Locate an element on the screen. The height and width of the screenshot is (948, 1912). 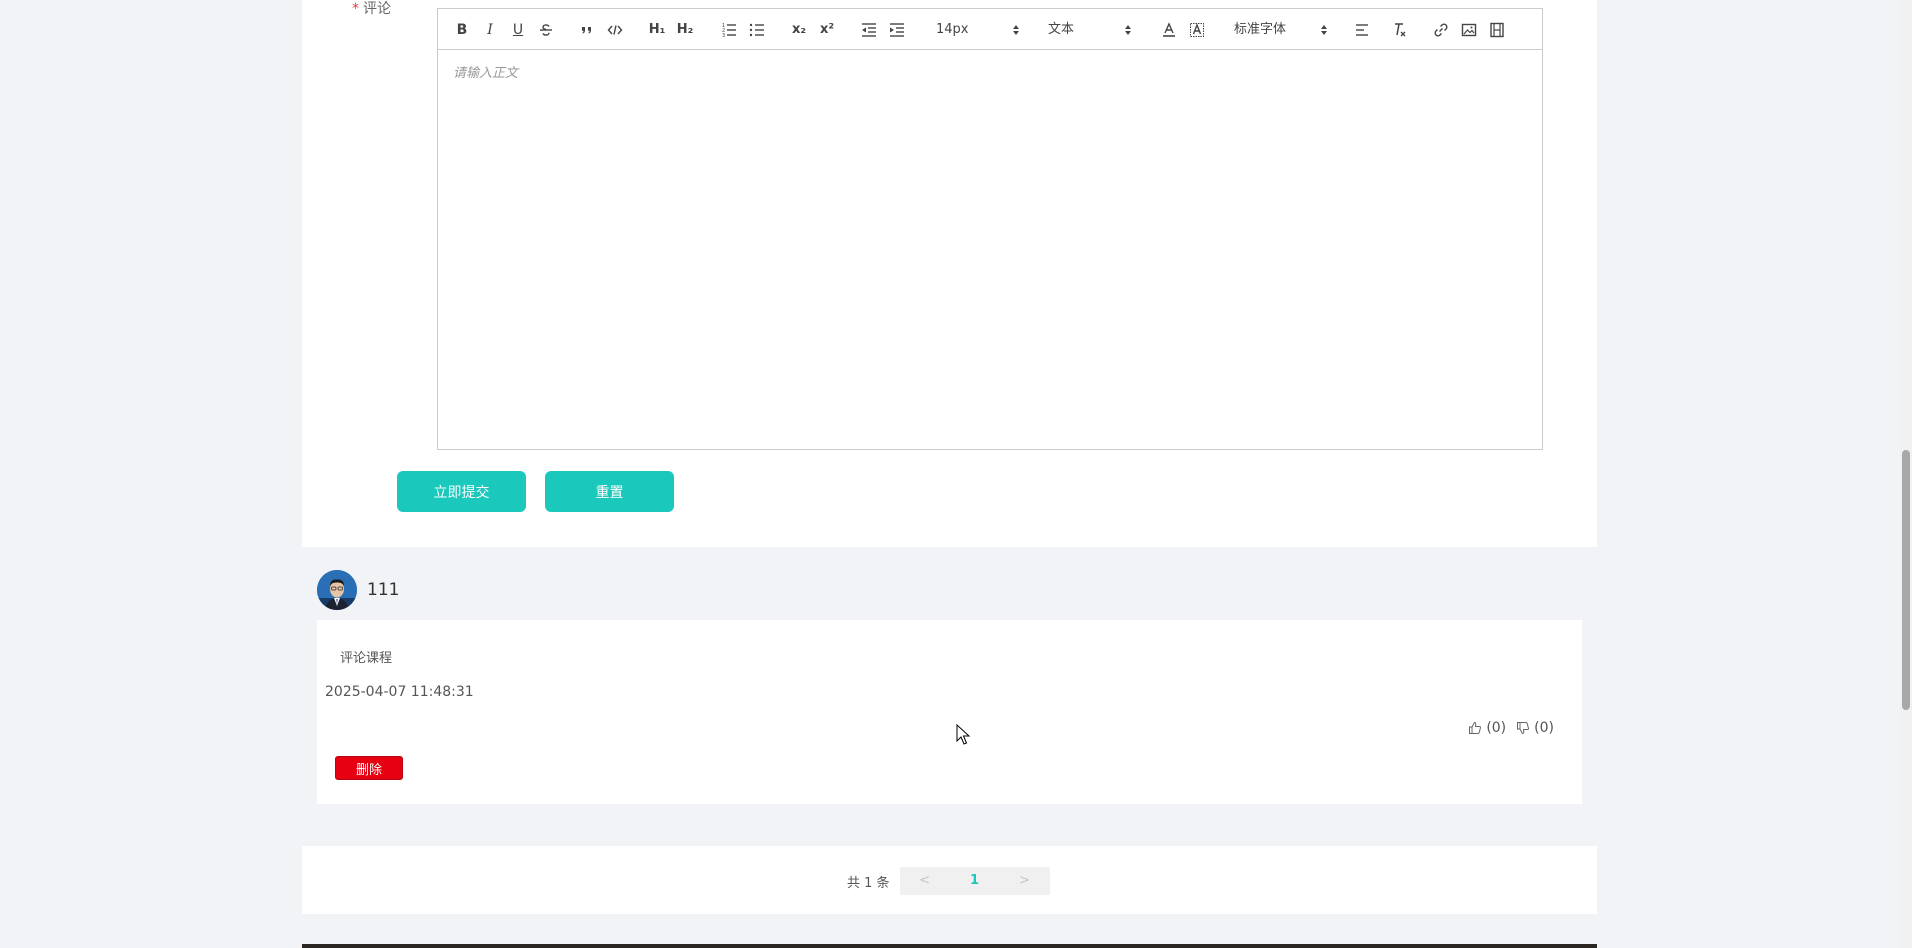
code-icon is located at coordinates (615, 30).